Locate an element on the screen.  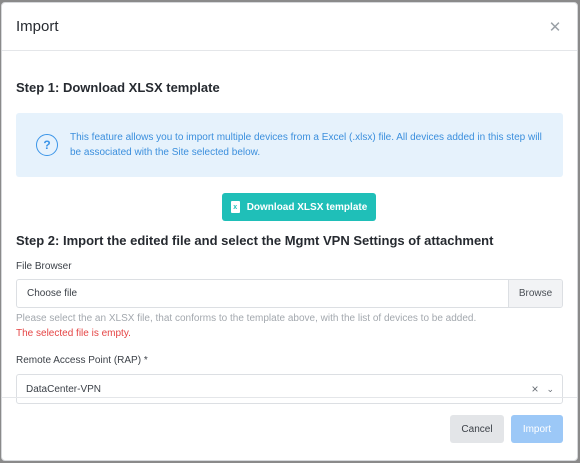
import-button: Import is located at coordinates (537, 429).